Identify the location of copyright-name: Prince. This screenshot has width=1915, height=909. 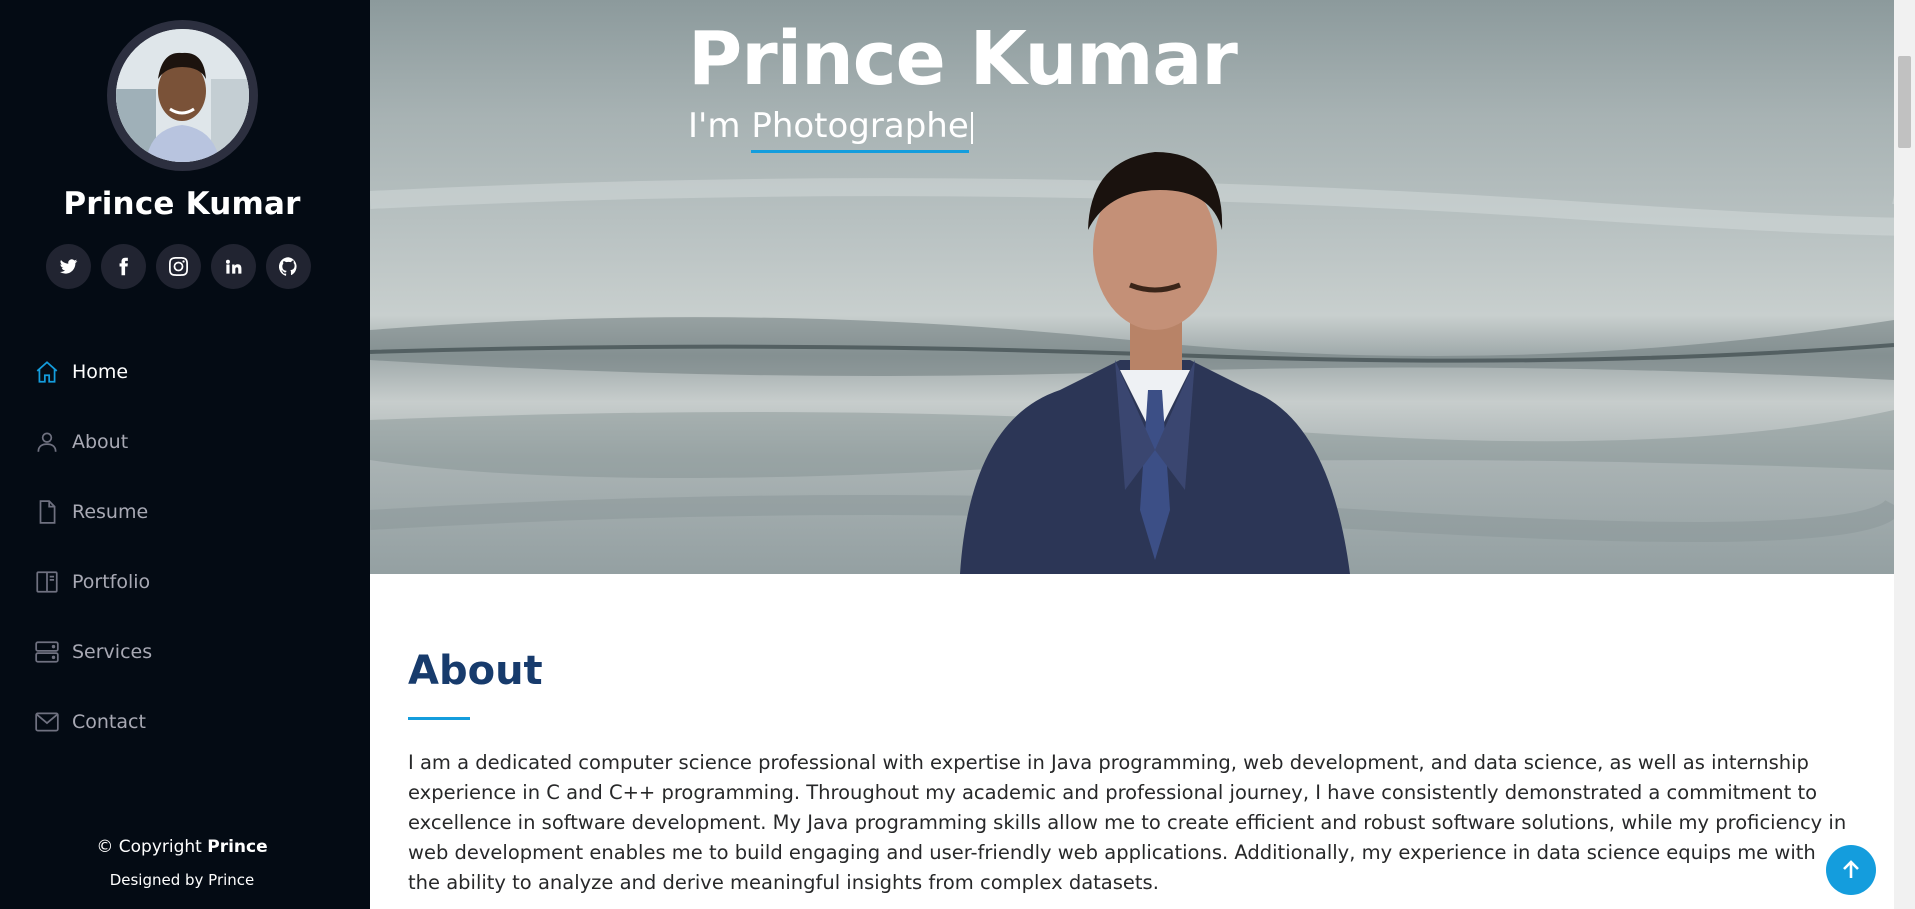
(237, 847).